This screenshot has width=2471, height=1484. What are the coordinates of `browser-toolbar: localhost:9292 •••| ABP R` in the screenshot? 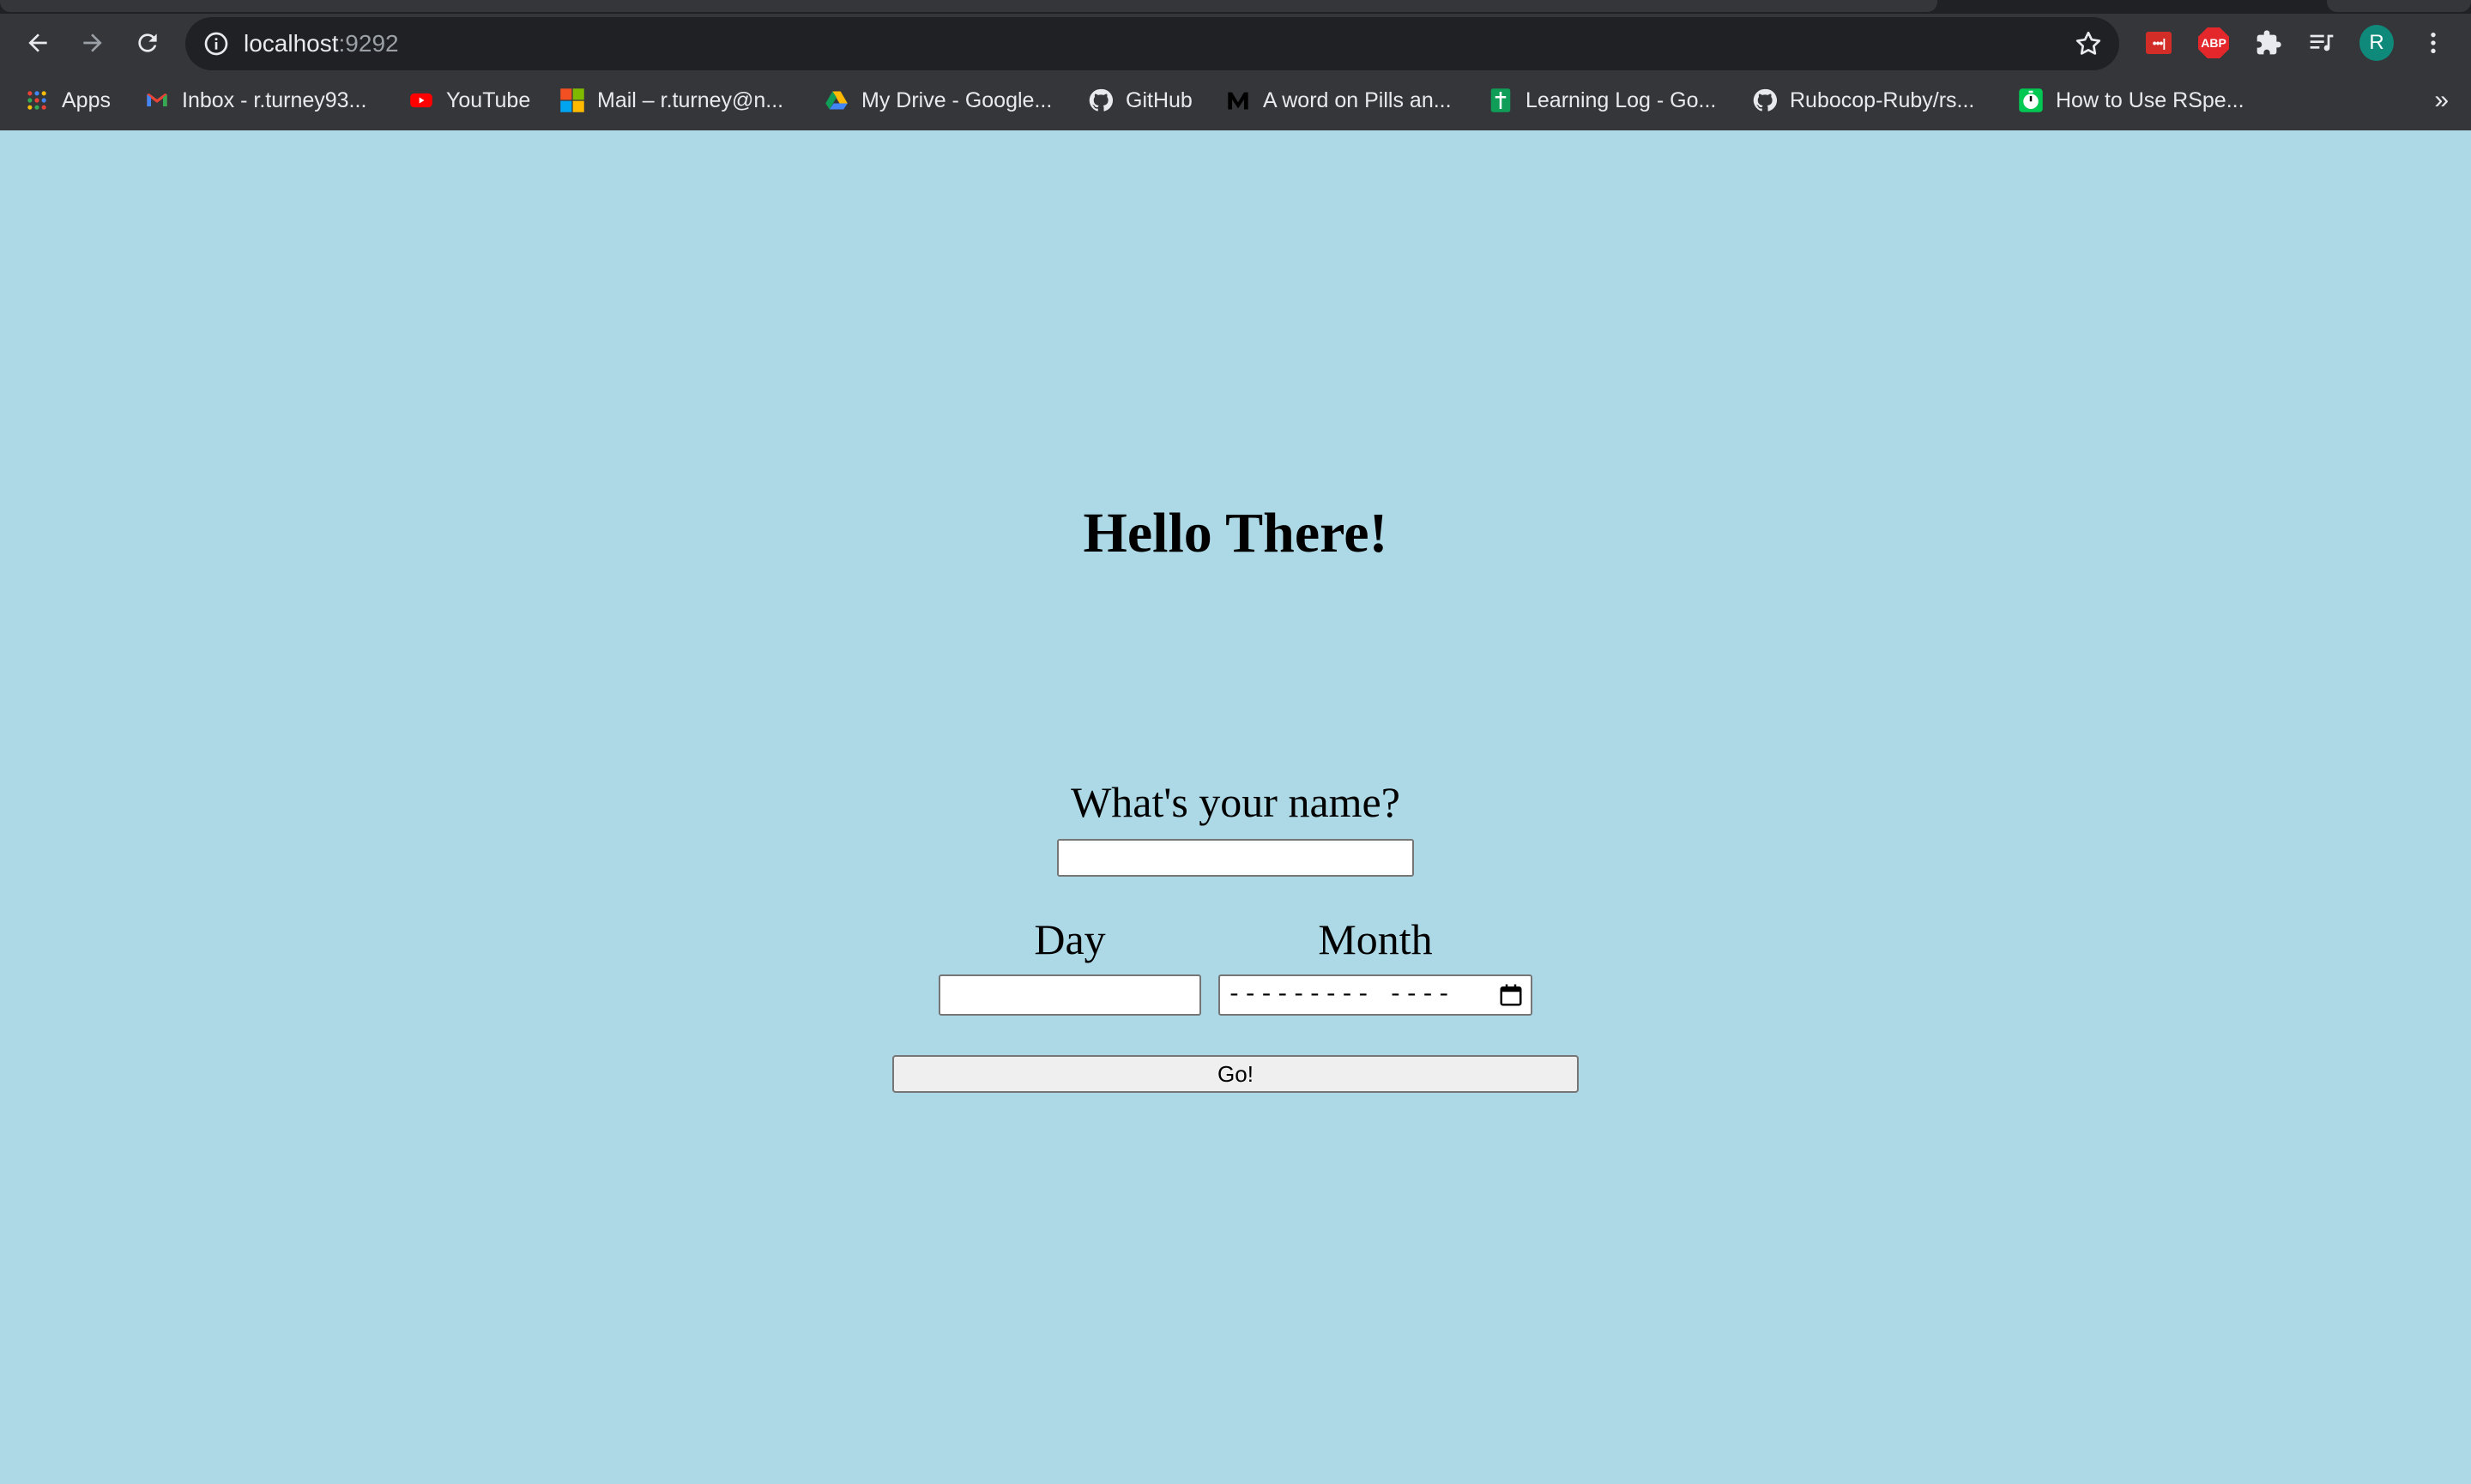 It's located at (1235, 43).